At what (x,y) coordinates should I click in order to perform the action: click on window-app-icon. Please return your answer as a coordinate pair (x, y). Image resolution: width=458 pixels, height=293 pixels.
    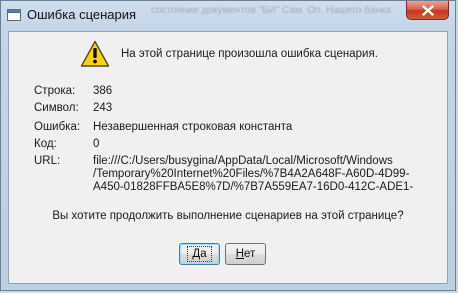
    Looking at the image, I should click on (14, 15).